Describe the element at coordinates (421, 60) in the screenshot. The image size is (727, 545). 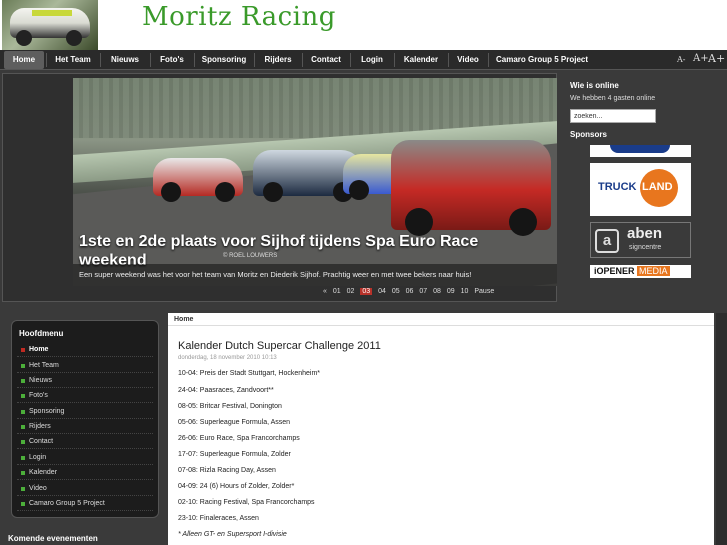
I see `nav-kalender: Kalender` at that location.